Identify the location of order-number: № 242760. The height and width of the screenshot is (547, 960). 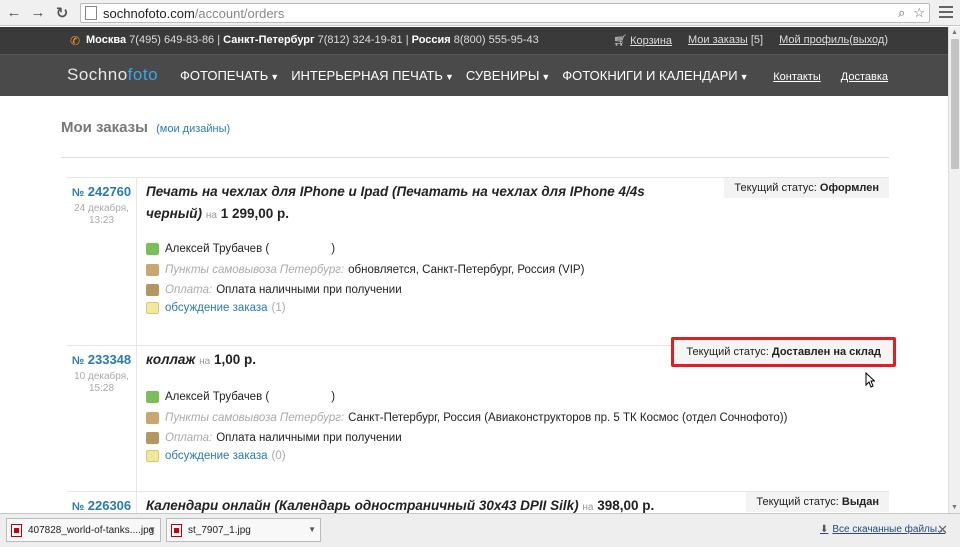
(101, 191).